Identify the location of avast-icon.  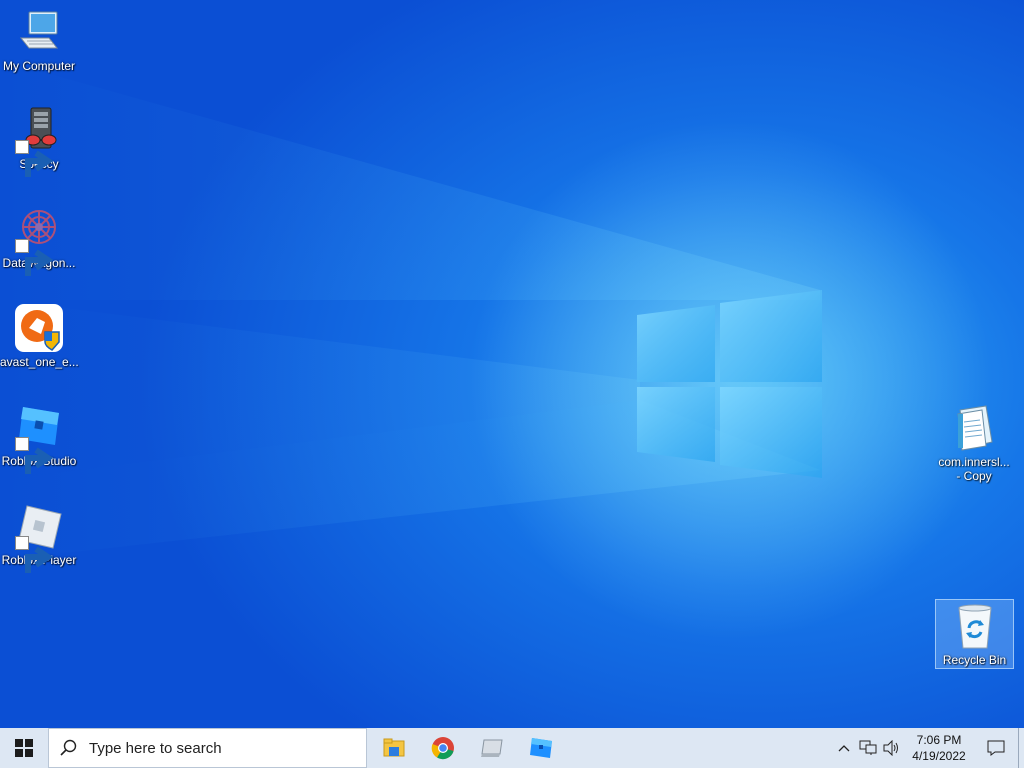
(39, 328).